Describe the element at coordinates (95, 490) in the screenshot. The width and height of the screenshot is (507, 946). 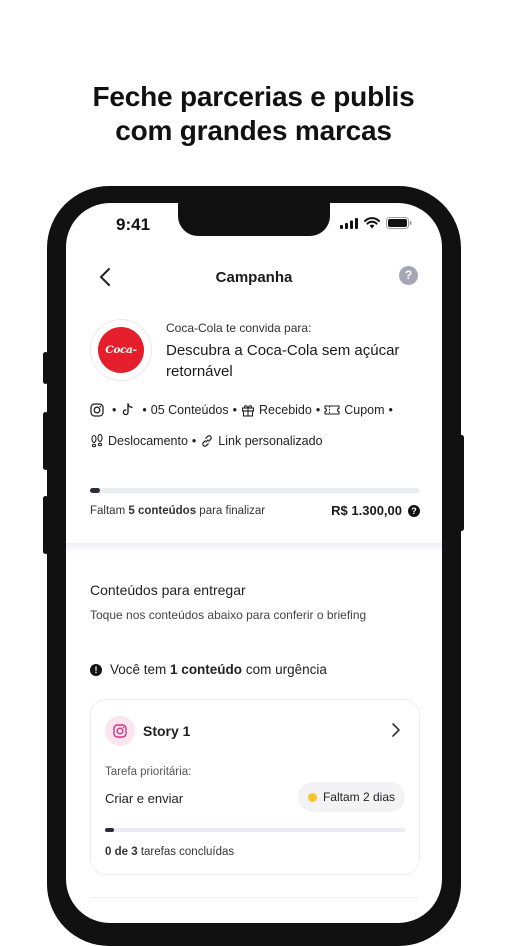
I see `campaign-progress-fill` at that location.